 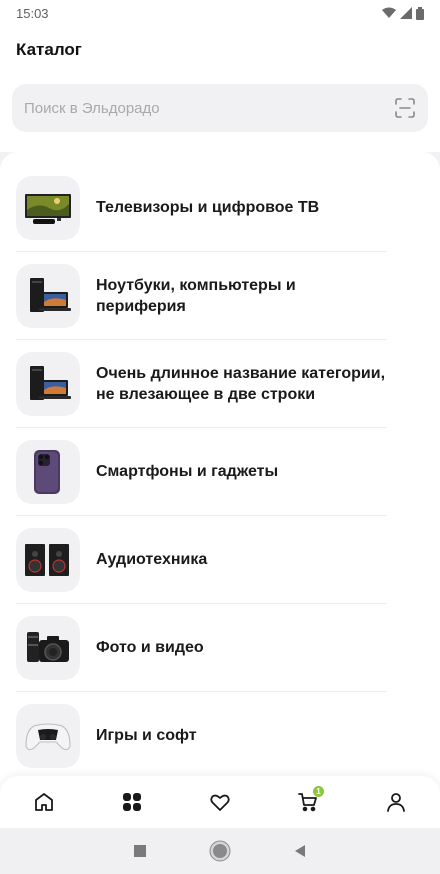 I want to click on home-circle-icon, so click(x=220, y=851).